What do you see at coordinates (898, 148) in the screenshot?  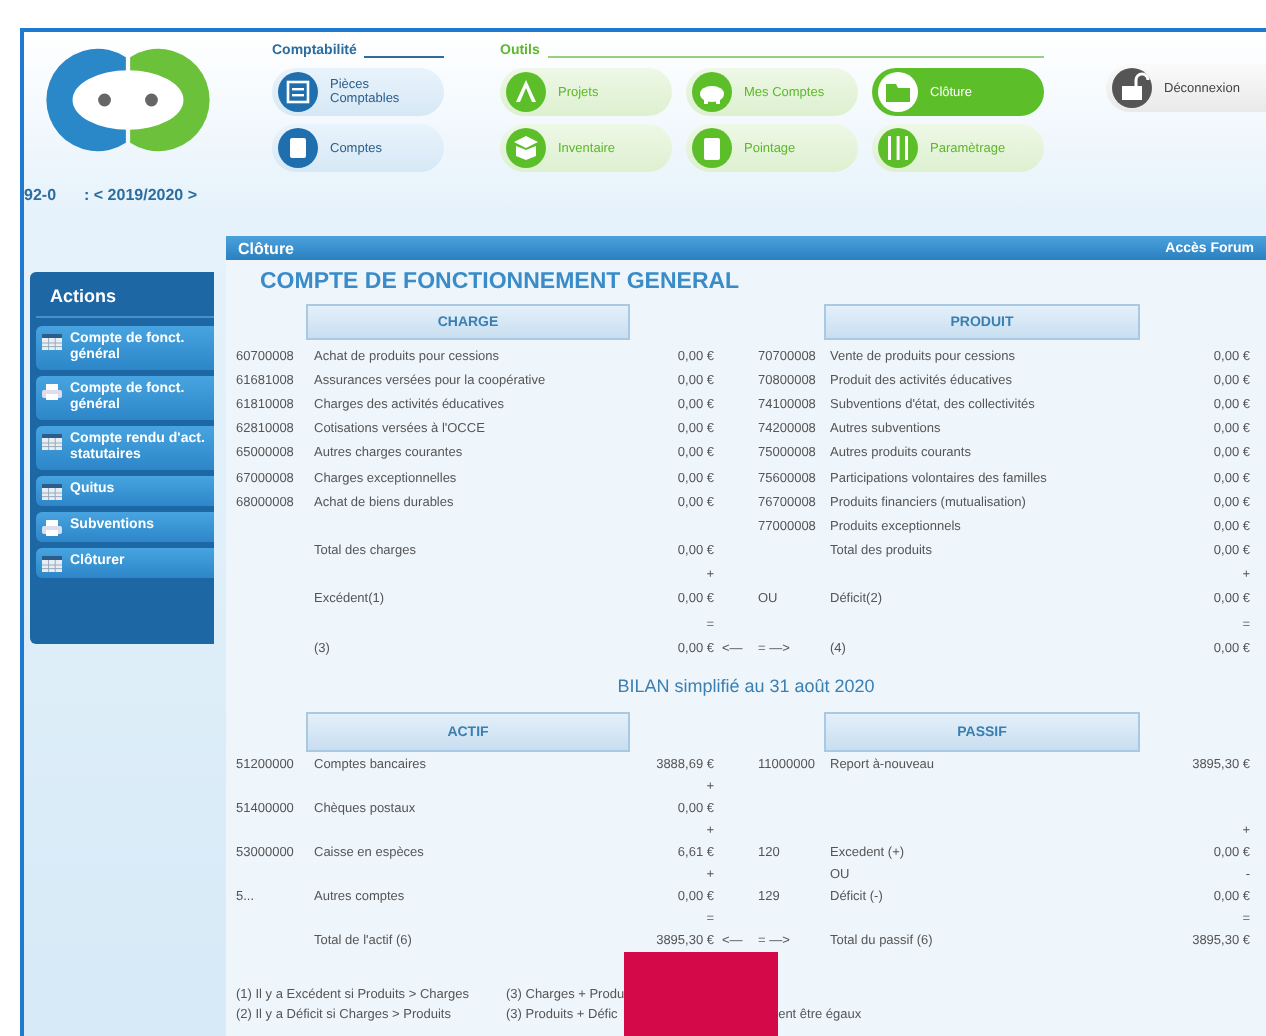 I see `sliders-icon` at bounding box center [898, 148].